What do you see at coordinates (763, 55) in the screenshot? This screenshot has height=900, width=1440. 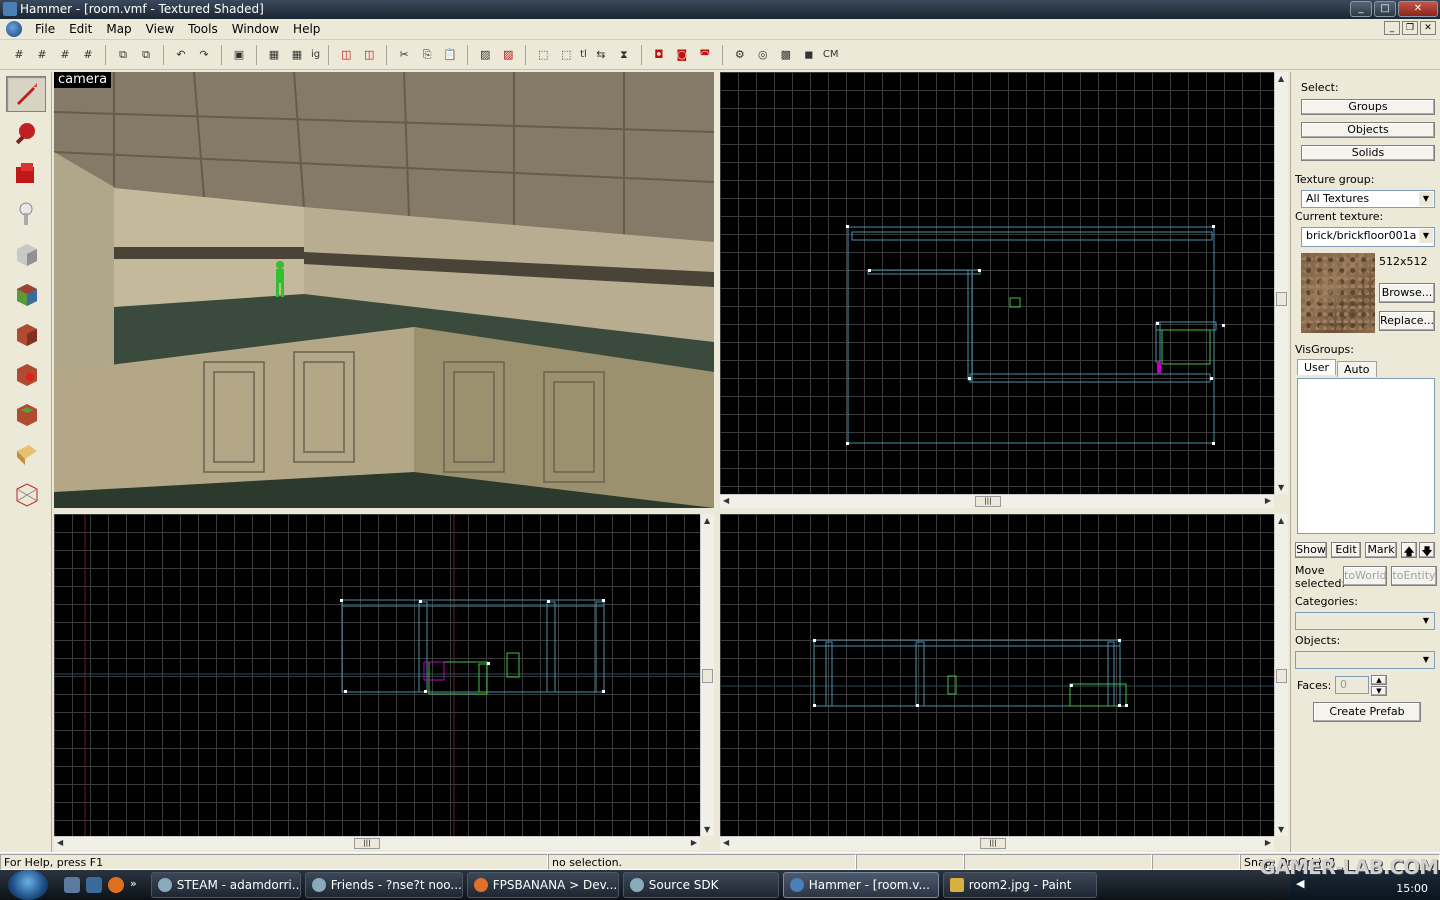 I see `toggle-cordon-icon: ◎` at bounding box center [763, 55].